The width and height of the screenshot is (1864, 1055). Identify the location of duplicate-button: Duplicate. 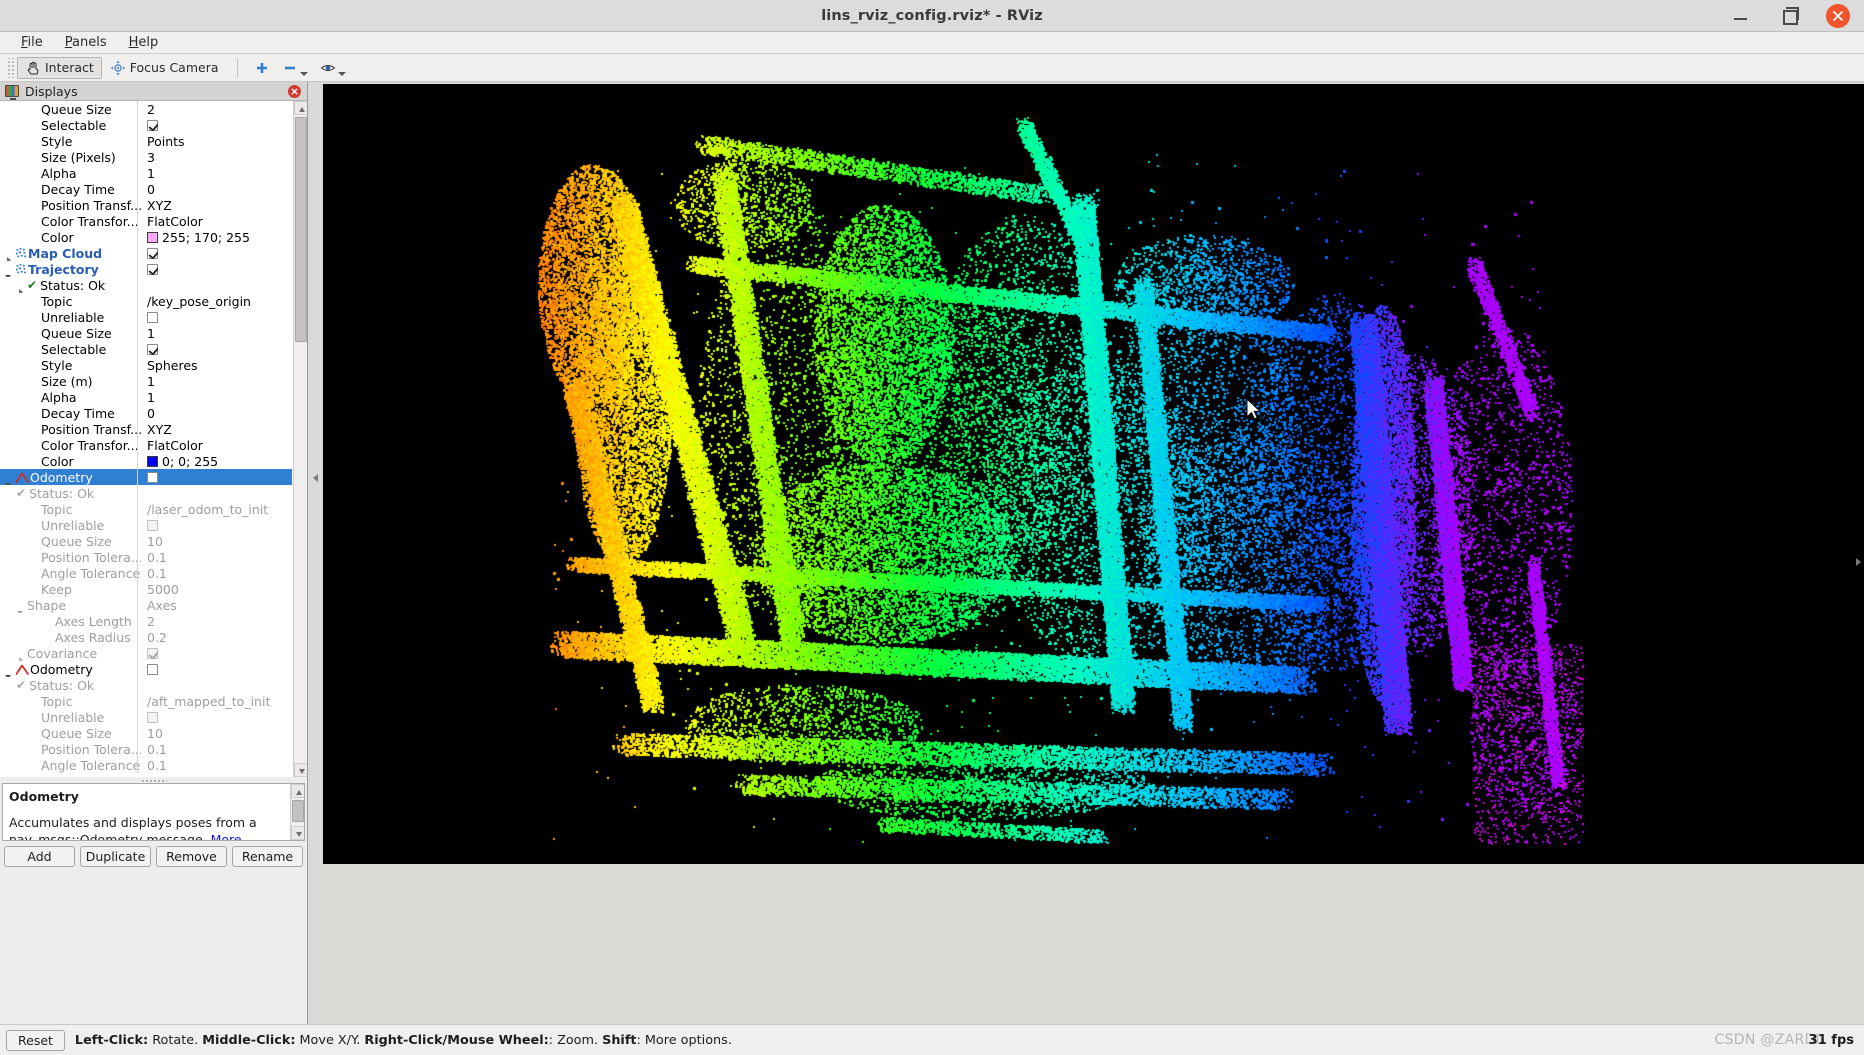
(115, 856).